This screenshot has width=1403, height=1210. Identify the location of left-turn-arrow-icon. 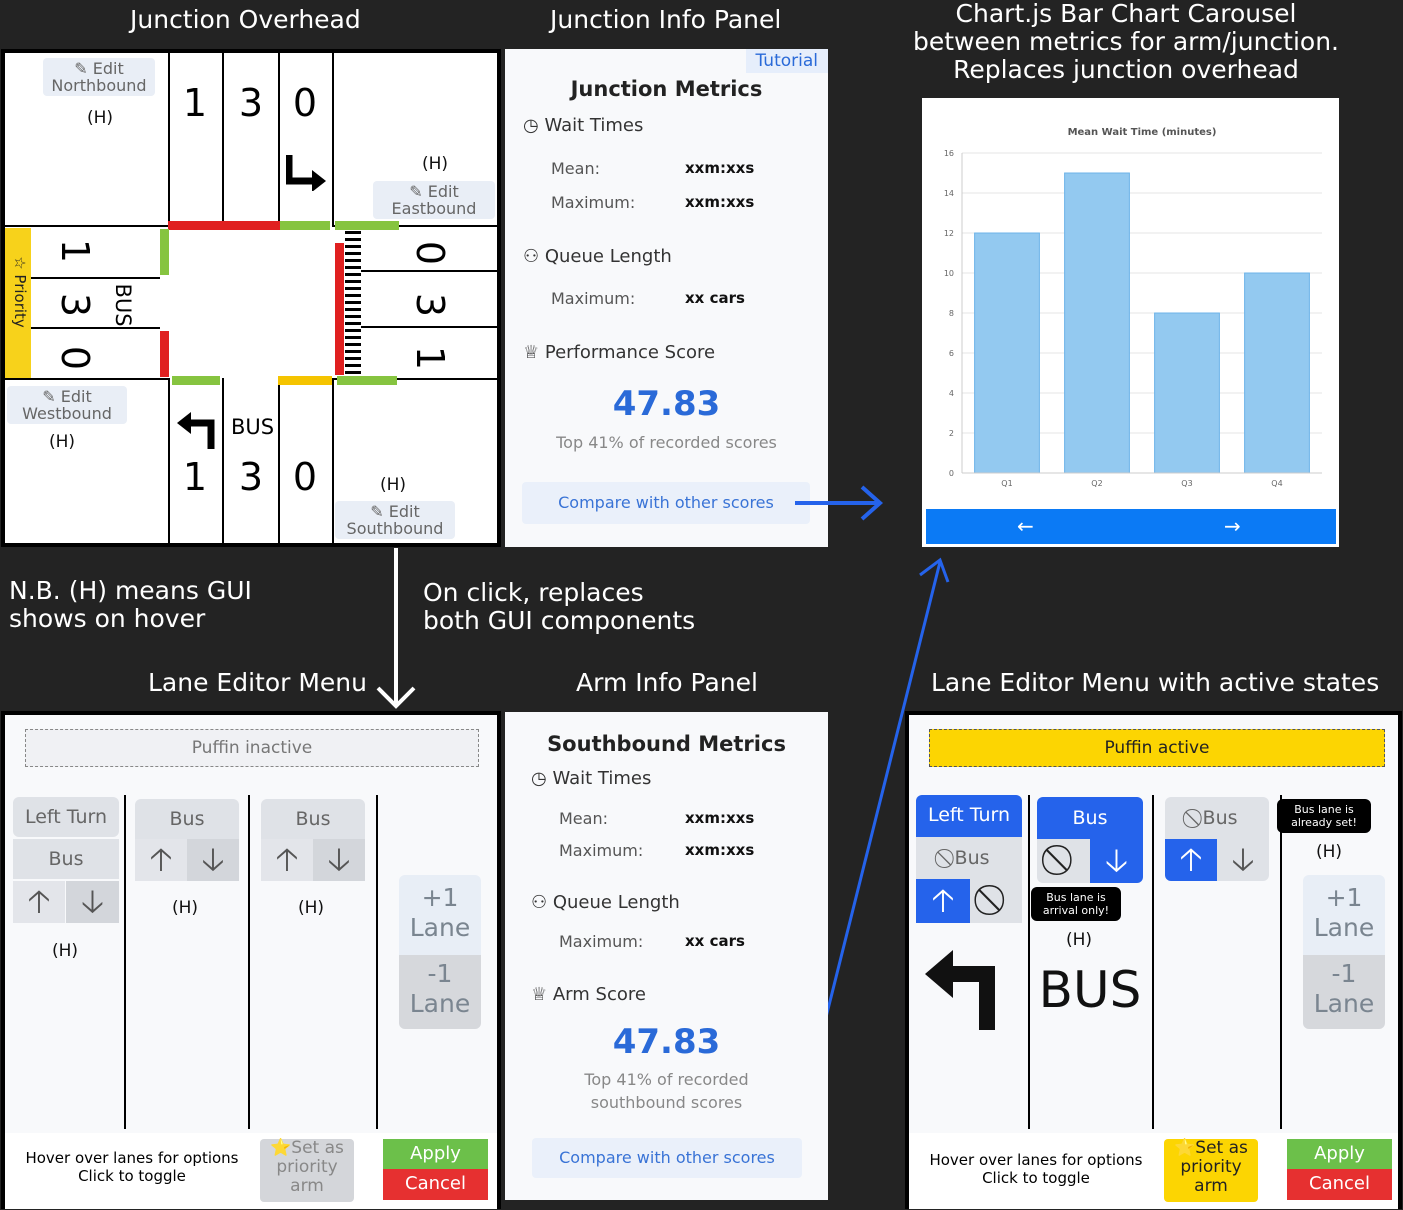
(960, 990).